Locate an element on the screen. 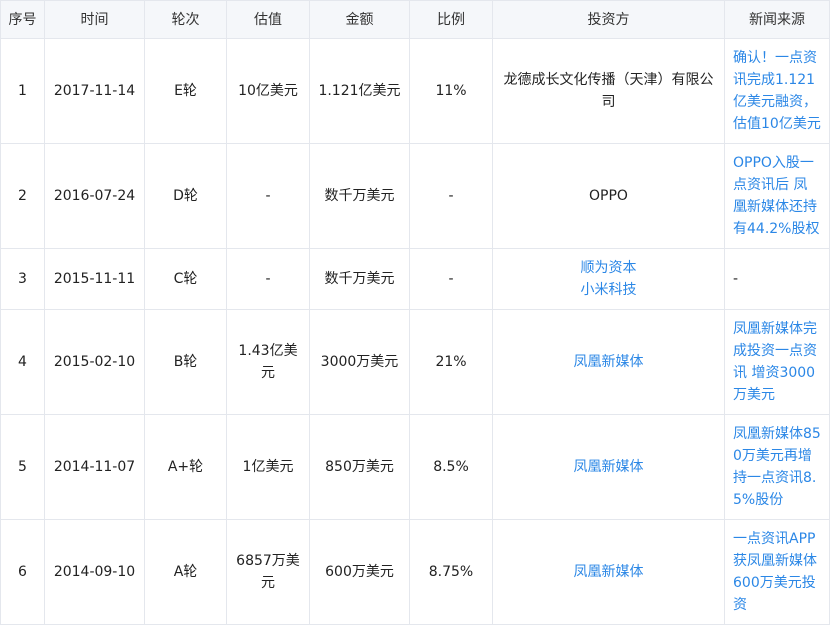 The width and height of the screenshot is (833, 629). cell-valuation: 1亿美元 is located at coordinates (268, 467).